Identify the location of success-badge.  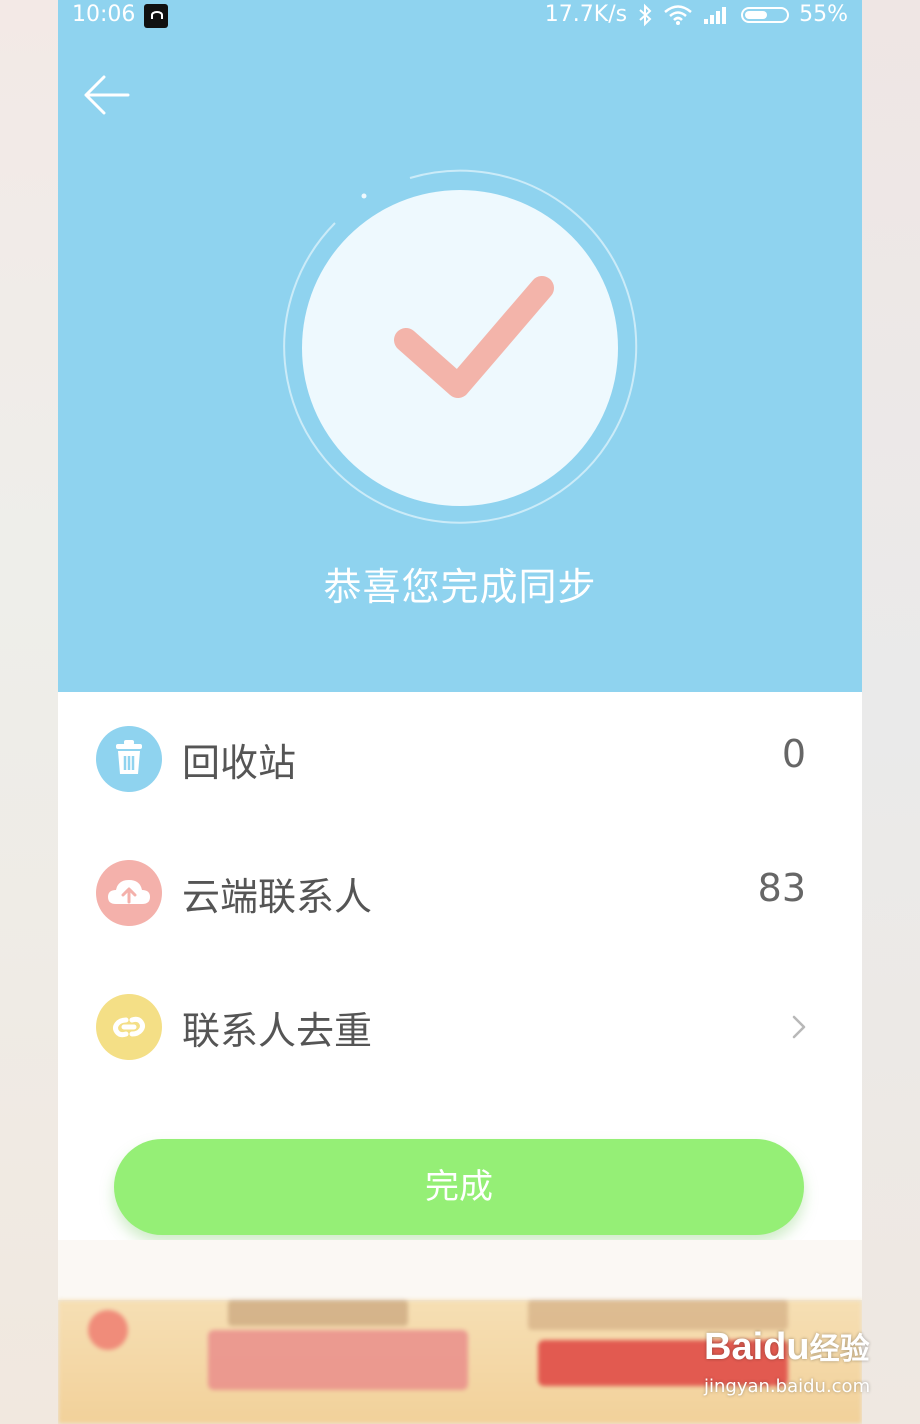
(460, 346).